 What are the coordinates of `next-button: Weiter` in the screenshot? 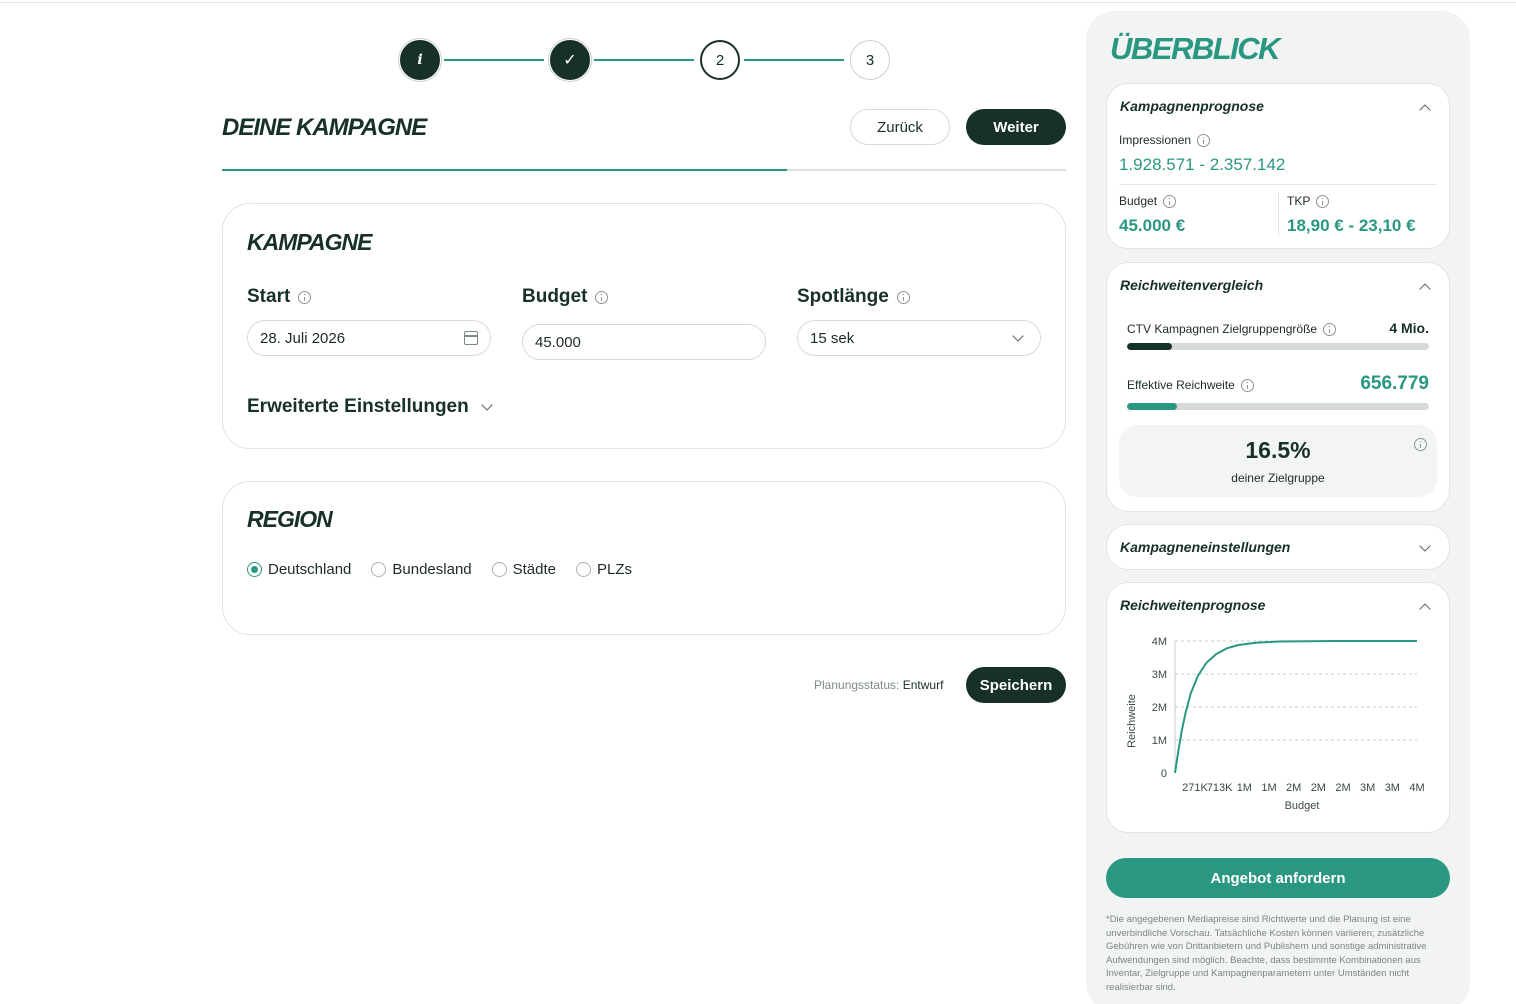 It's located at (1016, 127).